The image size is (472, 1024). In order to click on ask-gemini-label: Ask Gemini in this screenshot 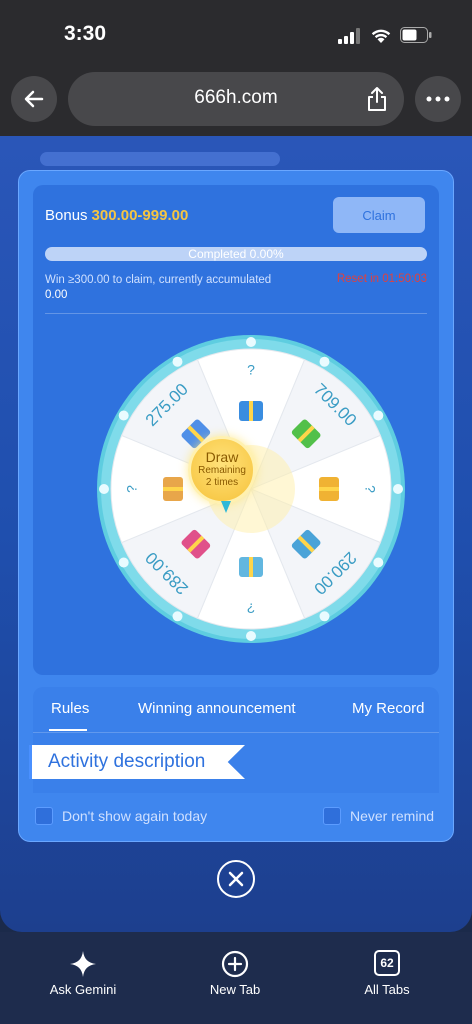, I will do `click(83, 989)`.